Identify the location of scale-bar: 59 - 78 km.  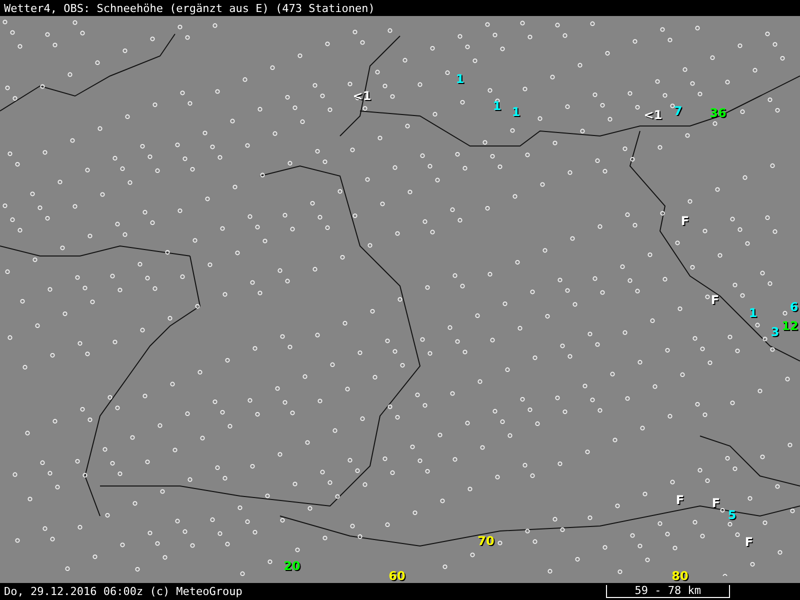
(668, 591).